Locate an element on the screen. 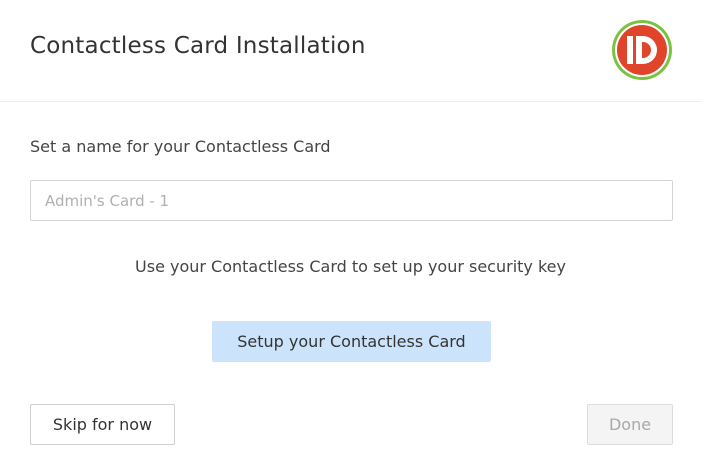  card-name-label: Set a name for your Contactless Card is located at coordinates (180, 146).